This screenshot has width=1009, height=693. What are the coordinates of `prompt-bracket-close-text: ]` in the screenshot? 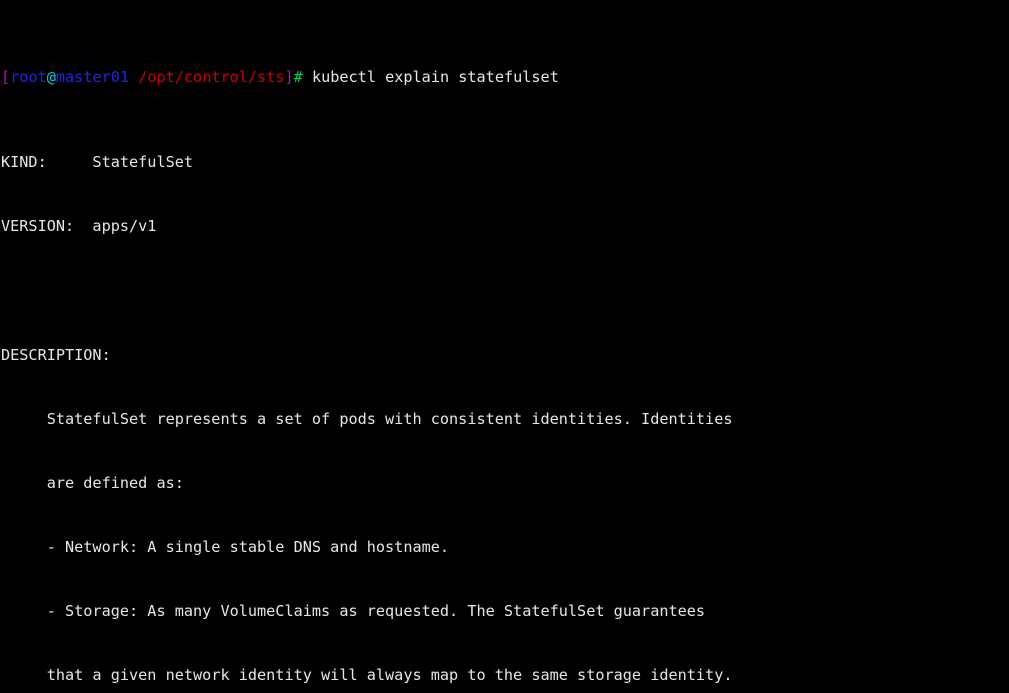 It's located at (289, 77).